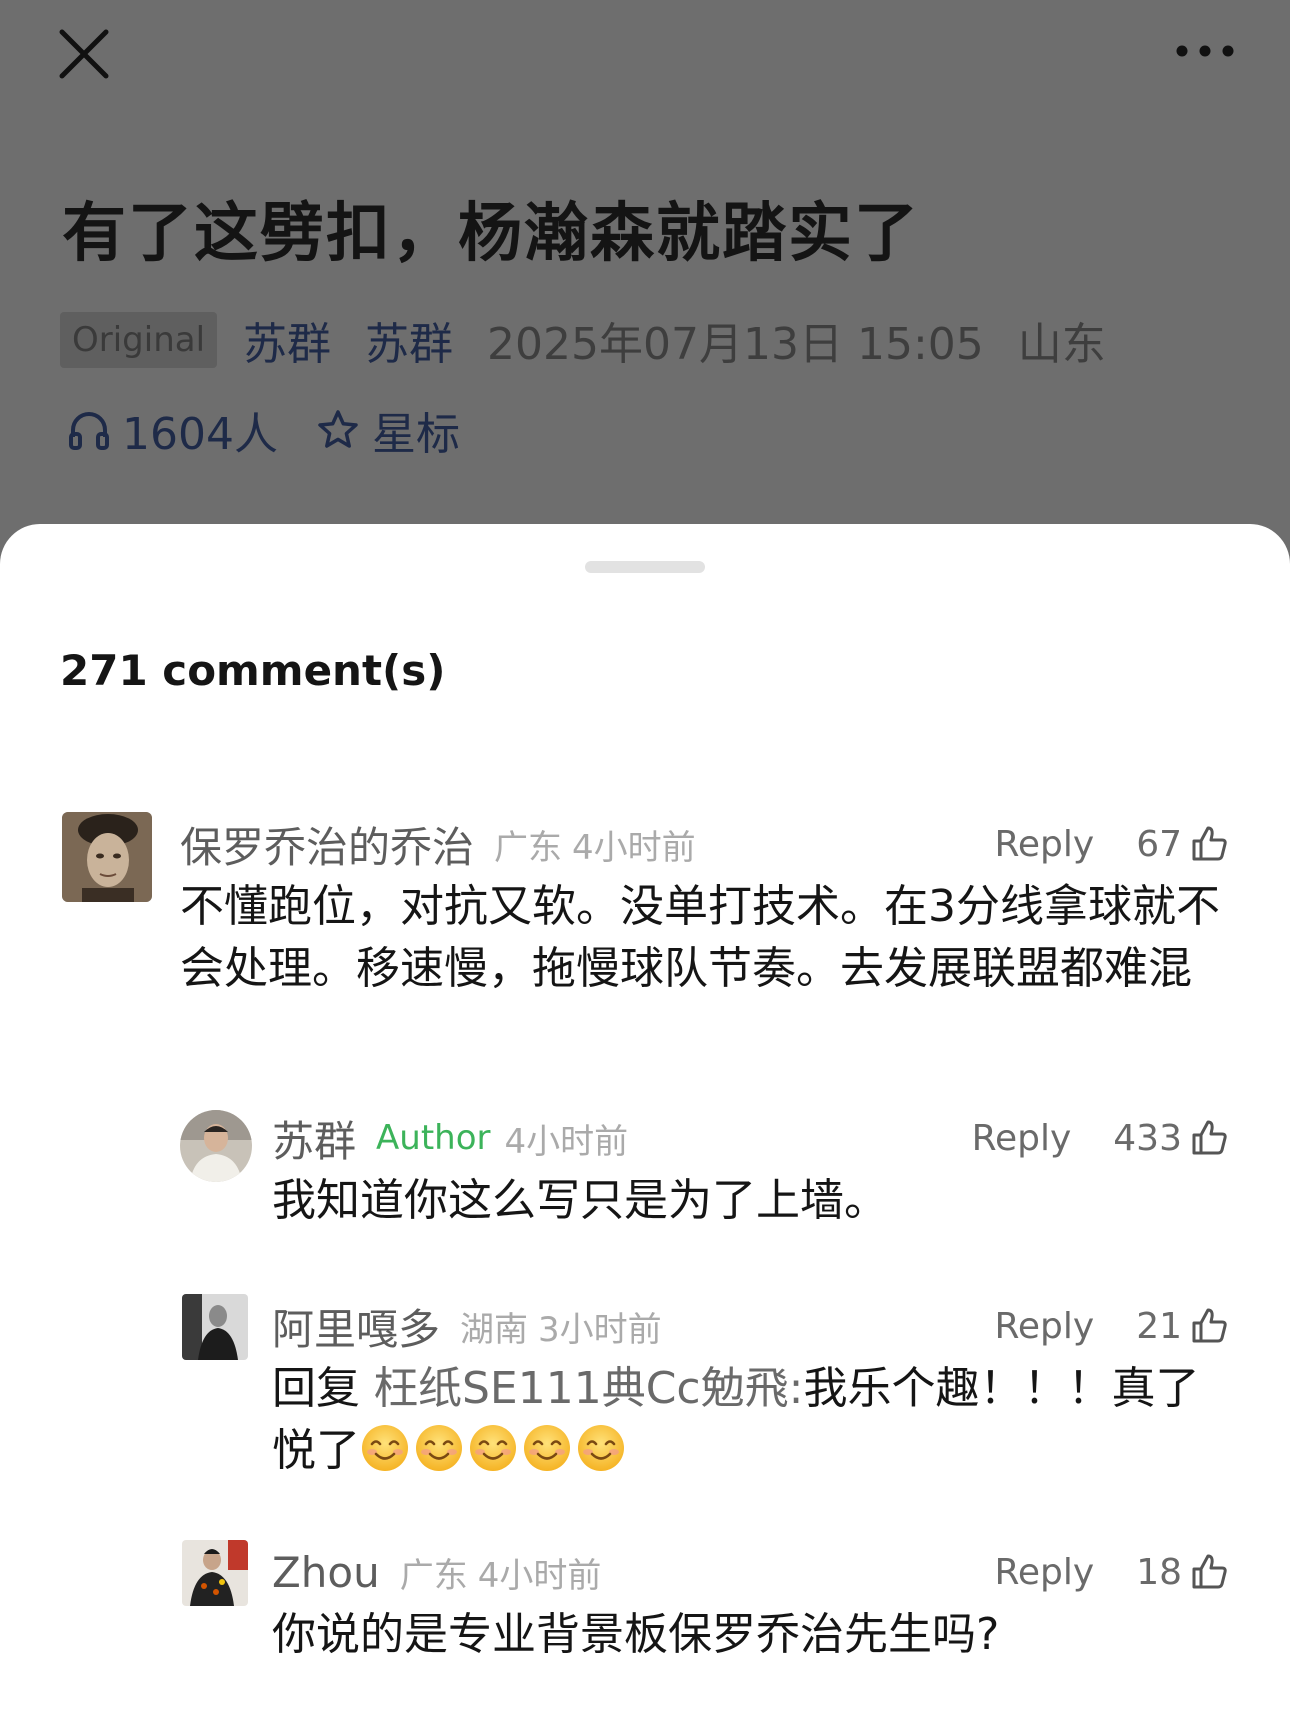 The image size is (1290, 1723). What do you see at coordinates (283, 430) in the screenshot?
I see `article-stats: 1604人 星标` at bounding box center [283, 430].